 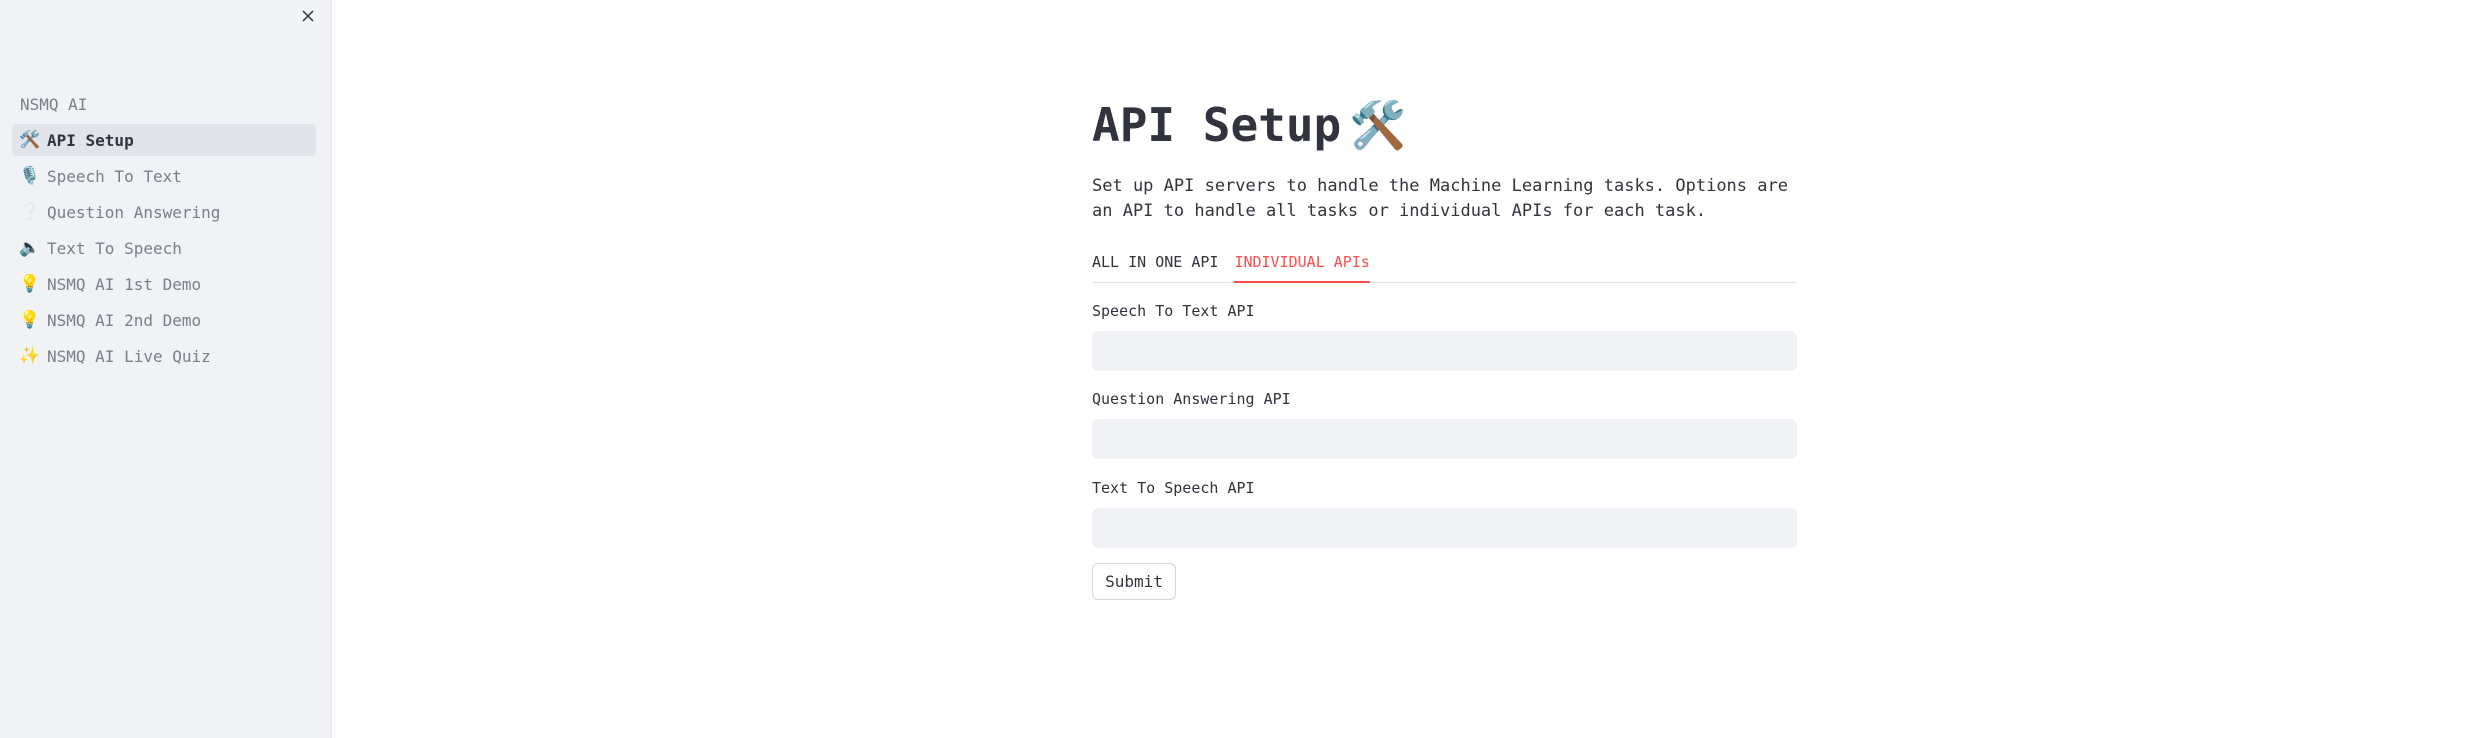 What do you see at coordinates (114, 248) in the screenshot?
I see `sidebar-item-label: Text To Speech` at bounding box center [114, 248].